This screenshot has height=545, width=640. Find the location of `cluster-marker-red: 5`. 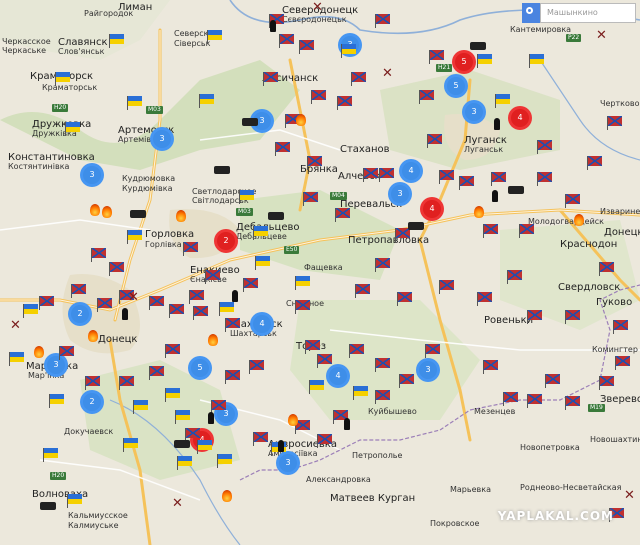

cluster-marker-red: 5 is located at coordinates (464, 62).